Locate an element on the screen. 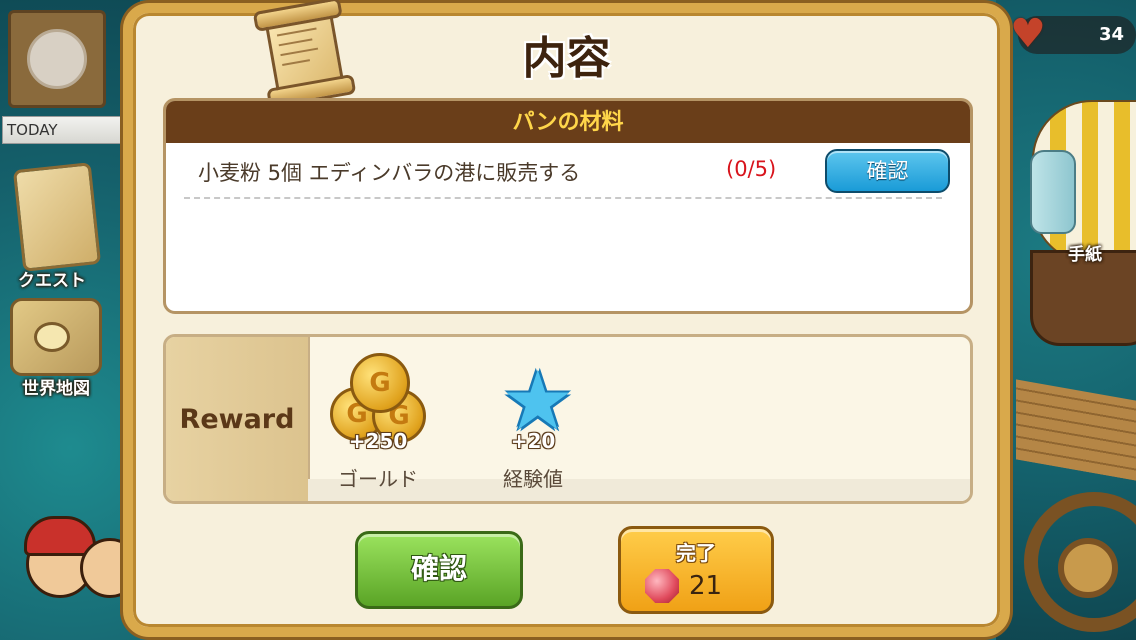 Image resolution: width=1136 pixels, height=640 pixels. avatar-face-icon is located at coordinates (57, 59).